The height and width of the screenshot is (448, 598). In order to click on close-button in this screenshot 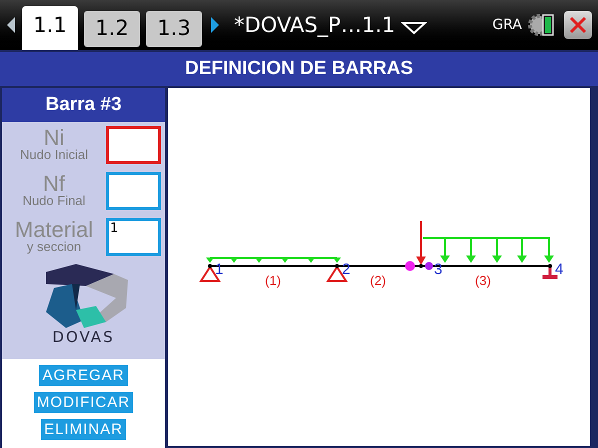, I will do `click(578, 25)`.